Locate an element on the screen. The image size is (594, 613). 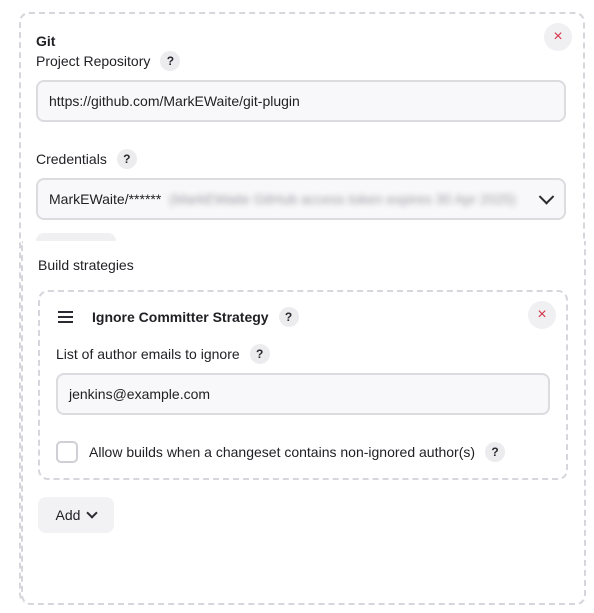
author-emails-label: List of author emails to ignore ? is located at coordinates (163, 354).